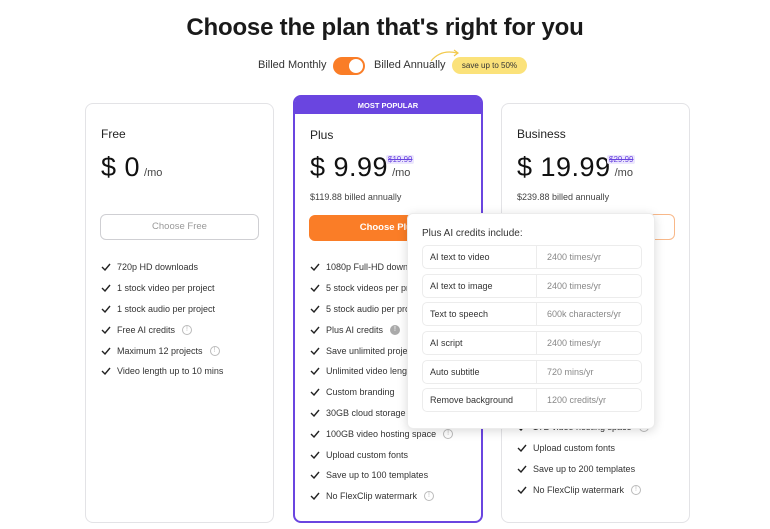 The height and width of the screenshot is (529, 770). What do you see at coordinates (356, 66) in the screenshot?
I see `toggle-knob` at bounding box center [356, 66].